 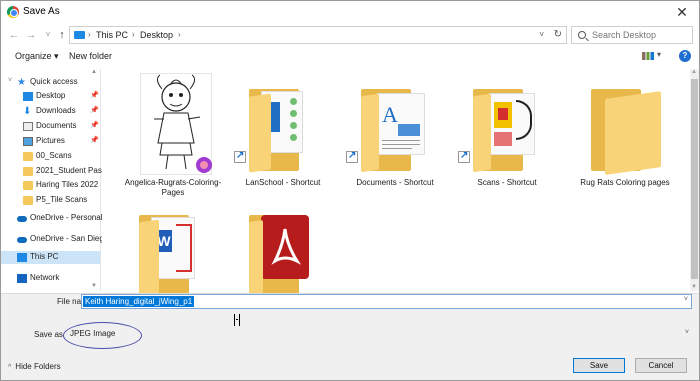 I want to click on back-arrow-icon: ←, so click(x=14, y=35).